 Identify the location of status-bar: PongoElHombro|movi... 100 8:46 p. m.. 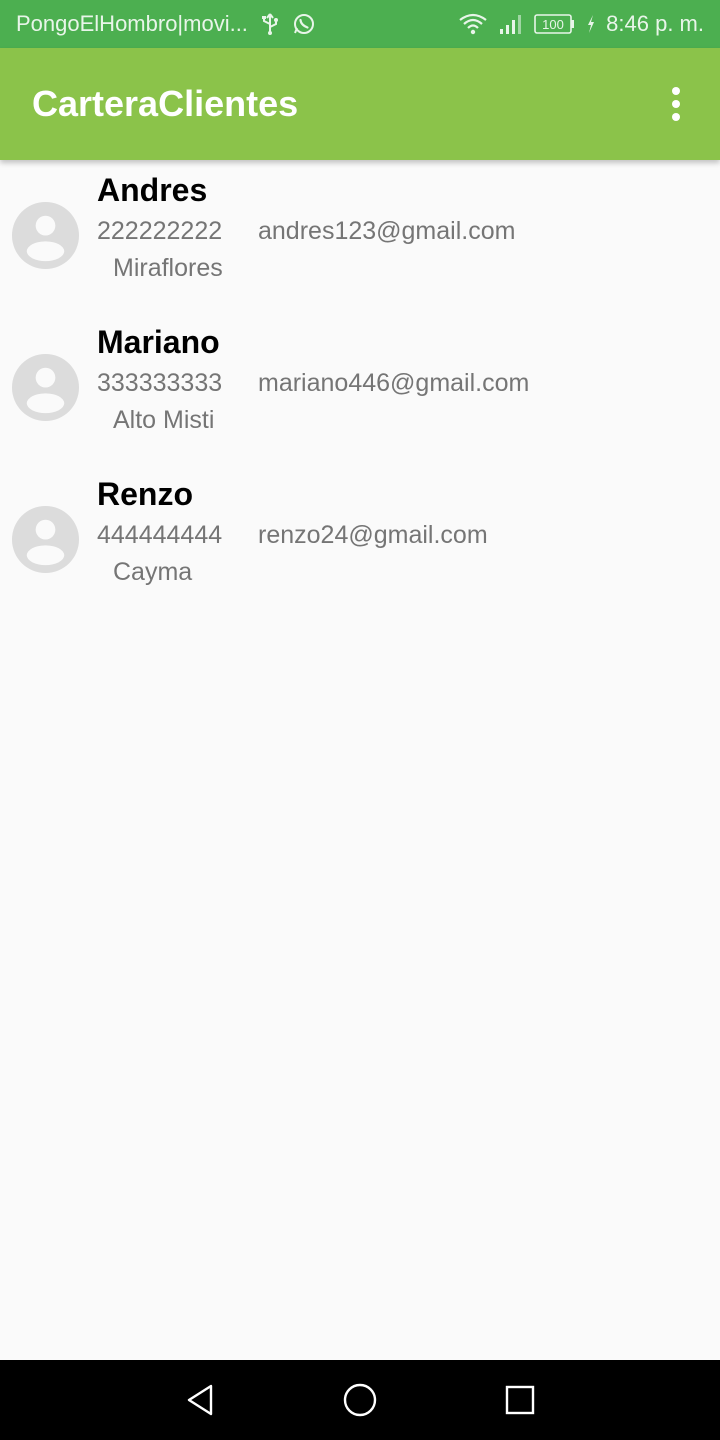
(360, 24).